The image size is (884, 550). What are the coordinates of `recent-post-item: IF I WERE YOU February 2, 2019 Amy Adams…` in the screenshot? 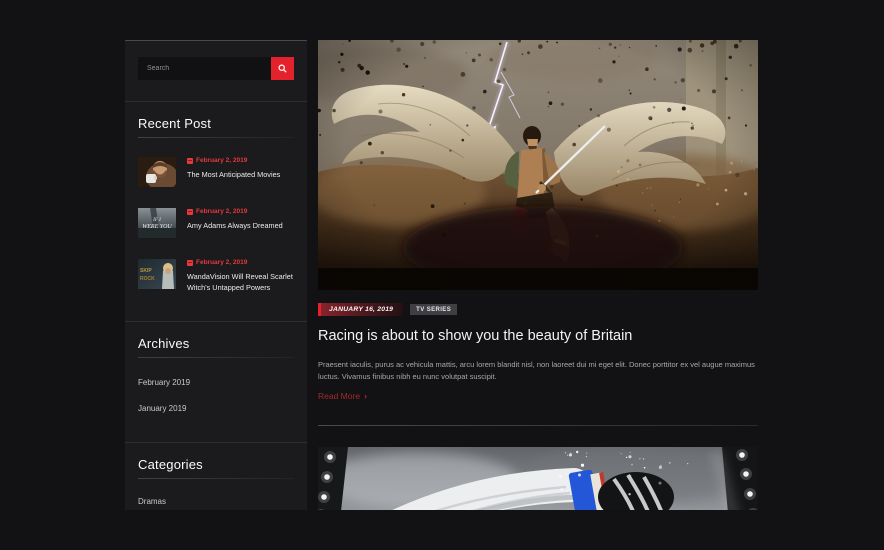 It's located at (216, 223).